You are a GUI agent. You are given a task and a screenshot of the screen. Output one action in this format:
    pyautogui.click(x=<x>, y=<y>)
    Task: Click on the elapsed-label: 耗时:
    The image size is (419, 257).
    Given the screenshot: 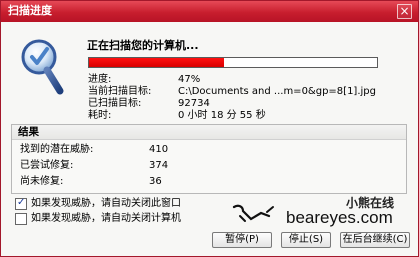 What is the action you would take?
    pyautogui.click(x=100, y=115)
    